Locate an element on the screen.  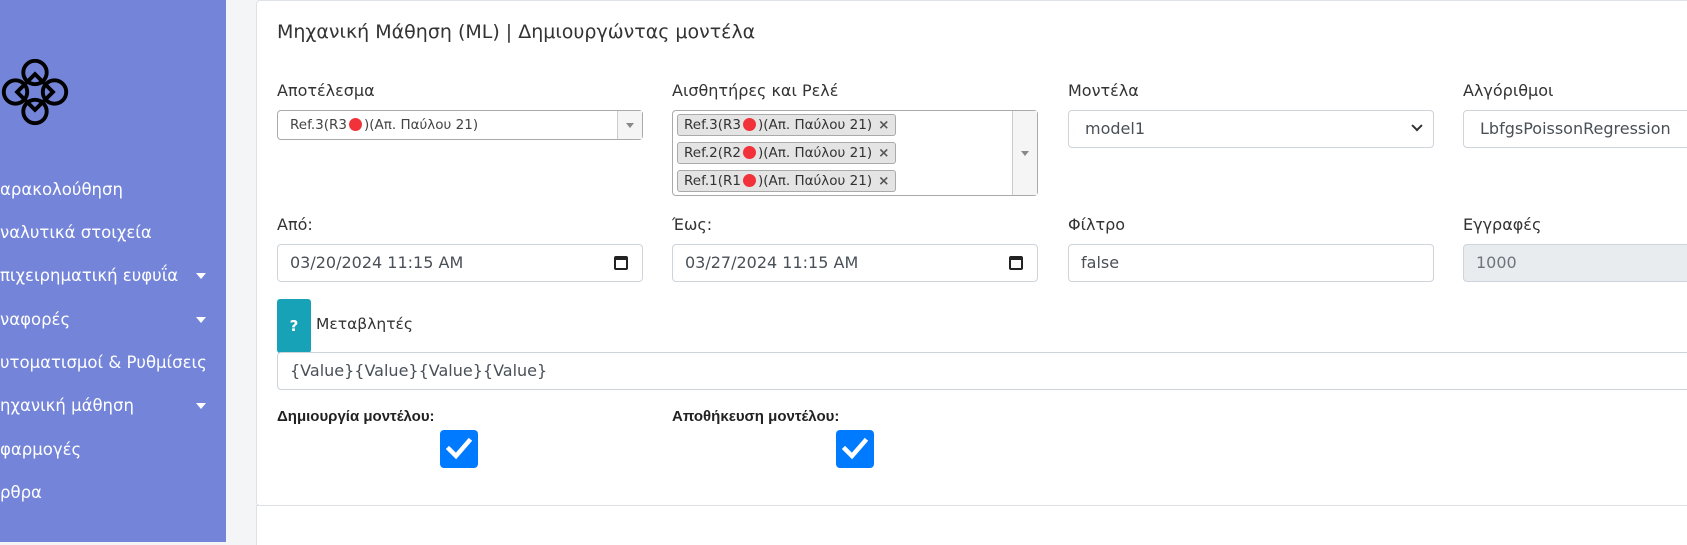
sidebar-item-business-intelligence: πιχειρηματική ευφυΐα is located at coordinates (113, 276).